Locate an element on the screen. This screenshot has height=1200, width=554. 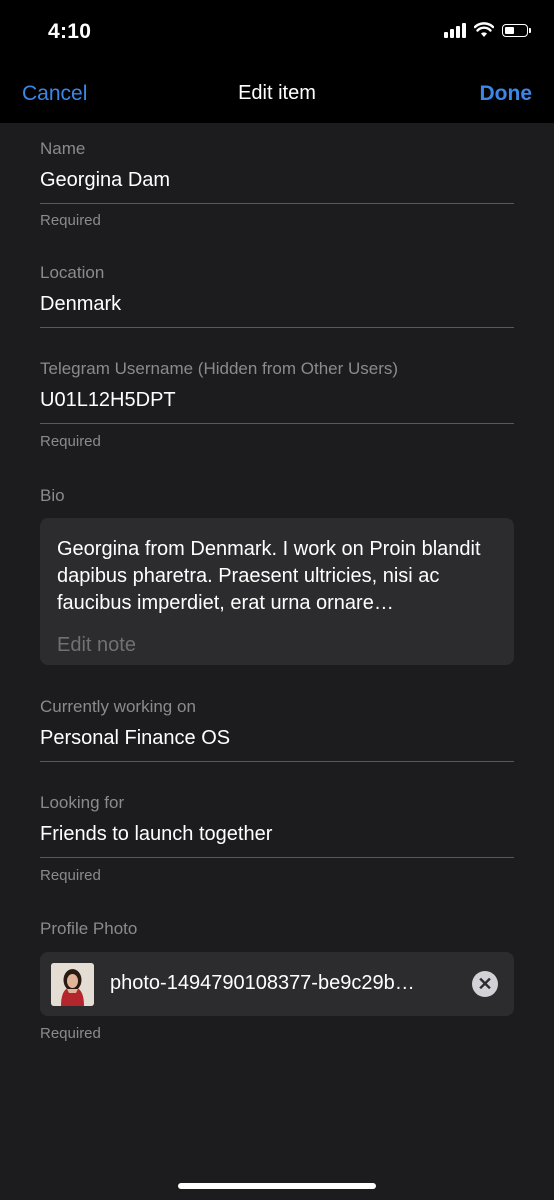
location-input: Denmark is located at coordinates (277, 304).